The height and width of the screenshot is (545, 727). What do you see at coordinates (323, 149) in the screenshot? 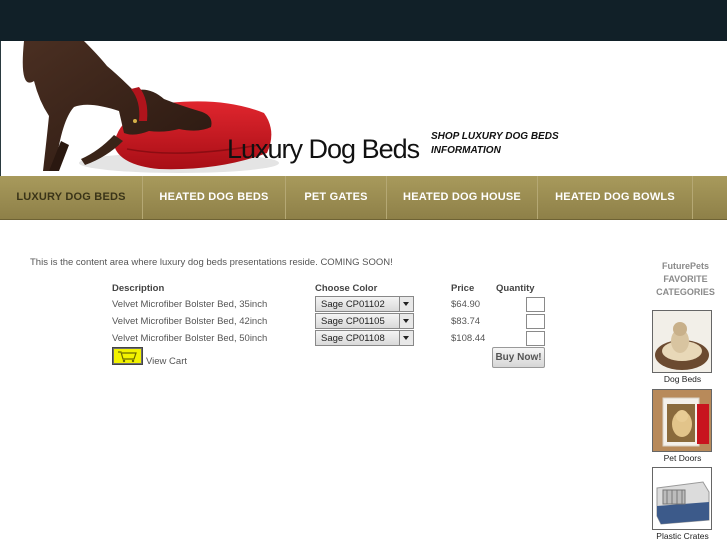
I see `site-logo: Luxury Dog Beds` at bounding box center [323, 149].